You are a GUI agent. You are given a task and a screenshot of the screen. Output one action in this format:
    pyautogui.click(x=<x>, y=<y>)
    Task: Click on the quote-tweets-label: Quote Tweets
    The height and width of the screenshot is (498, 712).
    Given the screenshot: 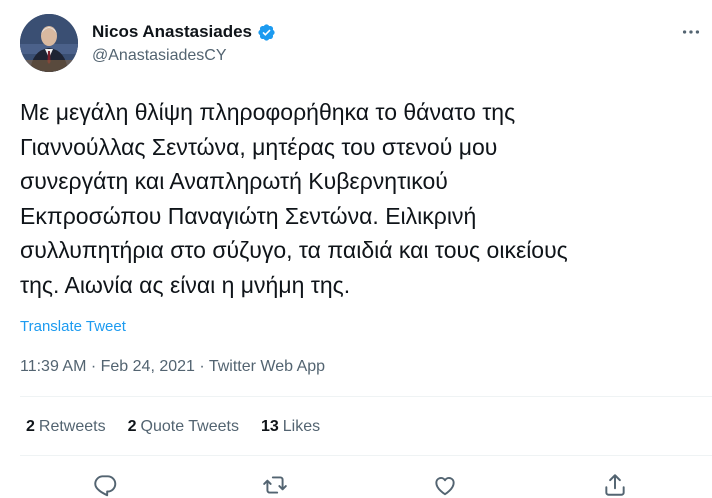 What is the action you would take?
    pyautogui.click(x=189, y=426)
    